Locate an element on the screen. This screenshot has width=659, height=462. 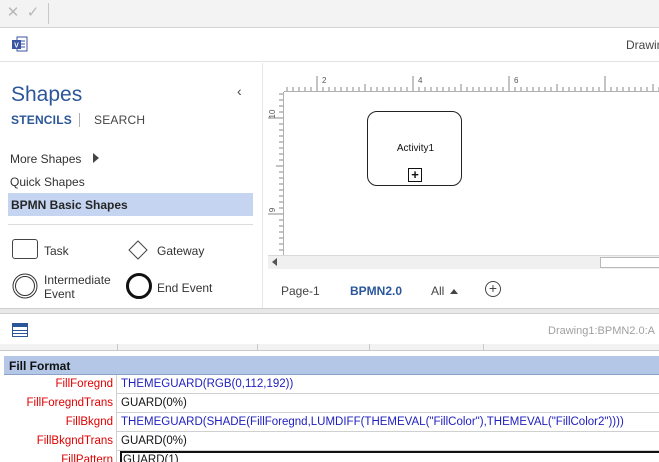
cell-formula: THEMEGUARD(RGB(0,112,192)) is located at coordinates (389, 384).